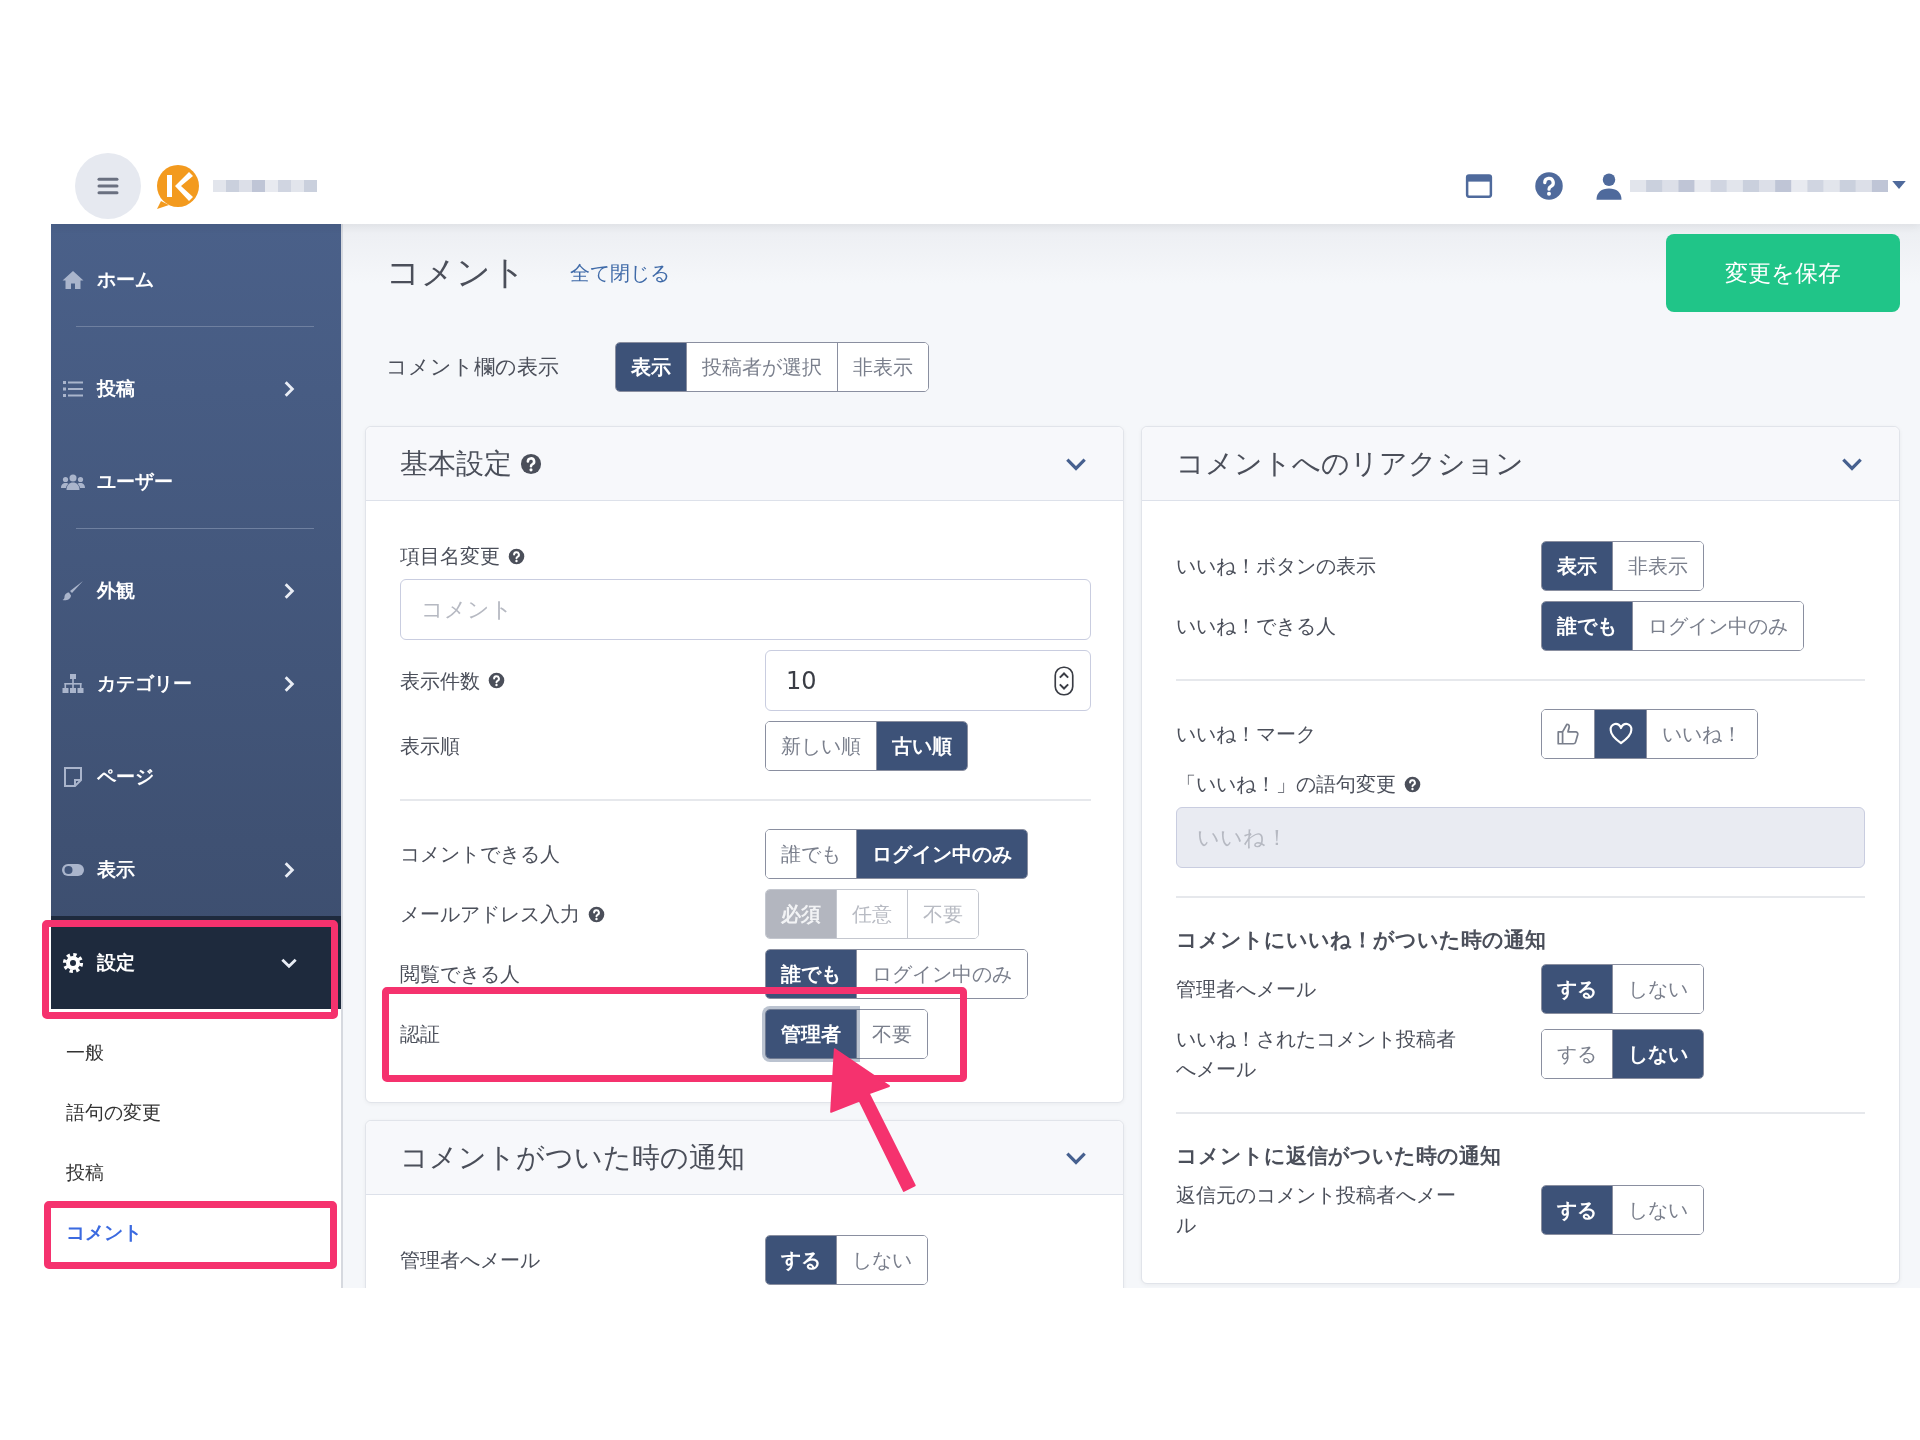 The height and width of the screenshot is (1440, 1920). What do you see at coordinates (196, 1233) in the screenshot?
I see `submenu-item: コメント` at bounding box center [196, 1233].